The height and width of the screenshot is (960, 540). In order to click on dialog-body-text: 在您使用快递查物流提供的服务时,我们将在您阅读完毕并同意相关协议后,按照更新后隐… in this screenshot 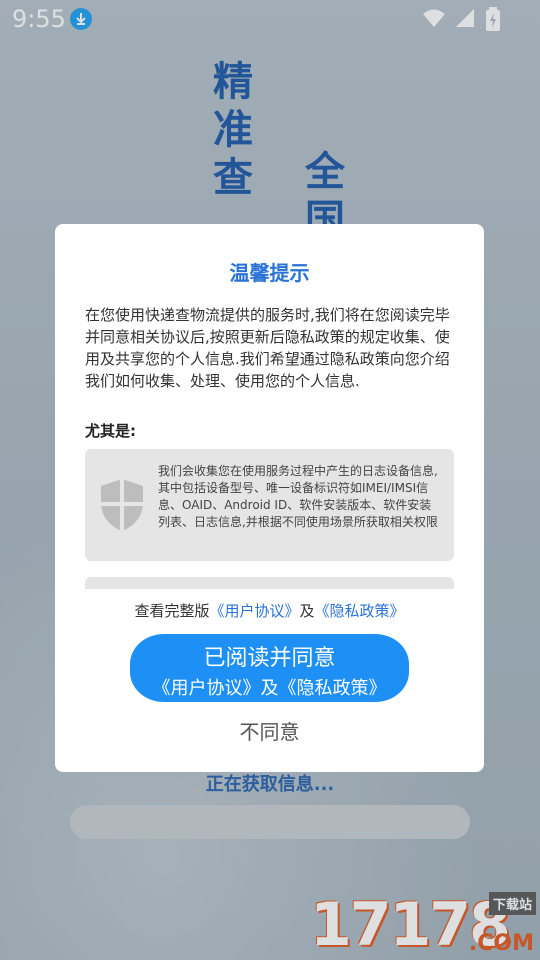, I will do `click(267, 348)`.